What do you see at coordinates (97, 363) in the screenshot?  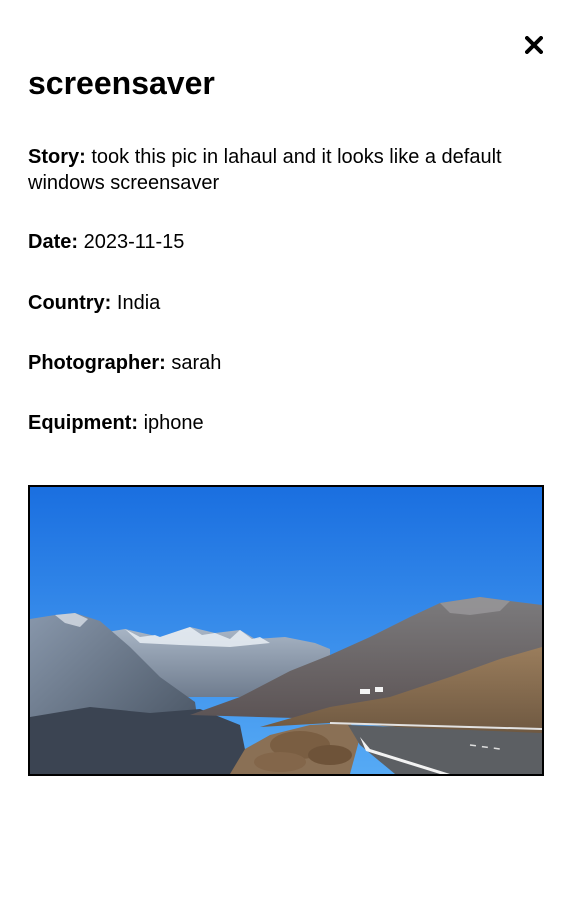 I see `photographer-label: Photographer:` at bounding box center [97, 363].